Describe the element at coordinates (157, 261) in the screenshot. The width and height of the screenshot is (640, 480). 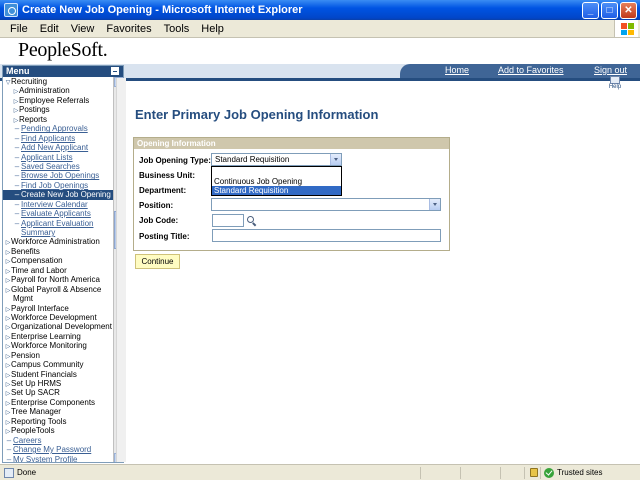
I see `continue-button: Continue` at that location.